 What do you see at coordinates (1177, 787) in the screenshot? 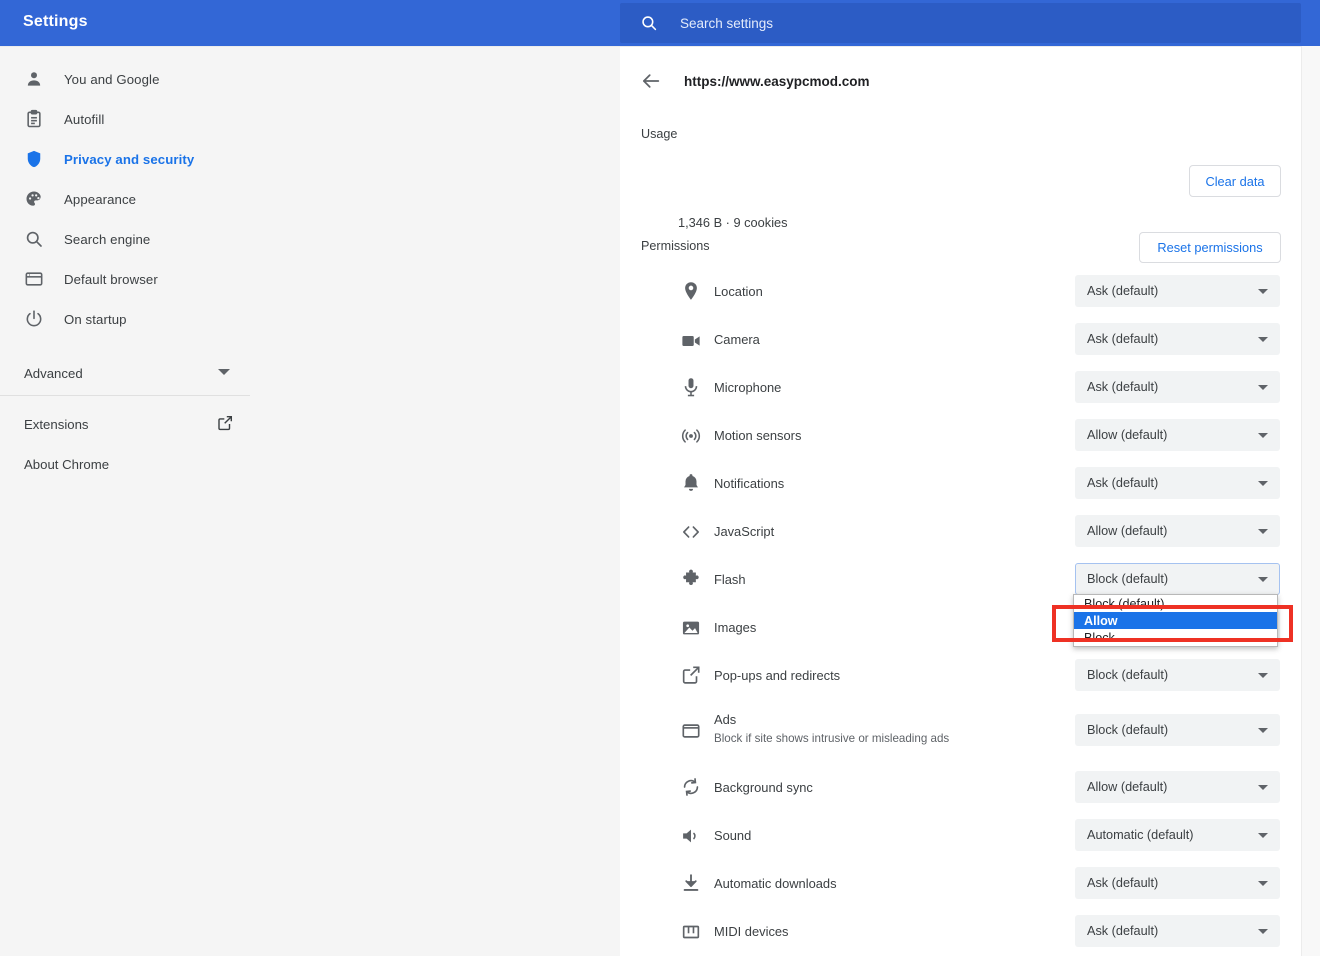
I see `permission-select-background-sync: Allow (default)` at bounding box center [1177, 787].